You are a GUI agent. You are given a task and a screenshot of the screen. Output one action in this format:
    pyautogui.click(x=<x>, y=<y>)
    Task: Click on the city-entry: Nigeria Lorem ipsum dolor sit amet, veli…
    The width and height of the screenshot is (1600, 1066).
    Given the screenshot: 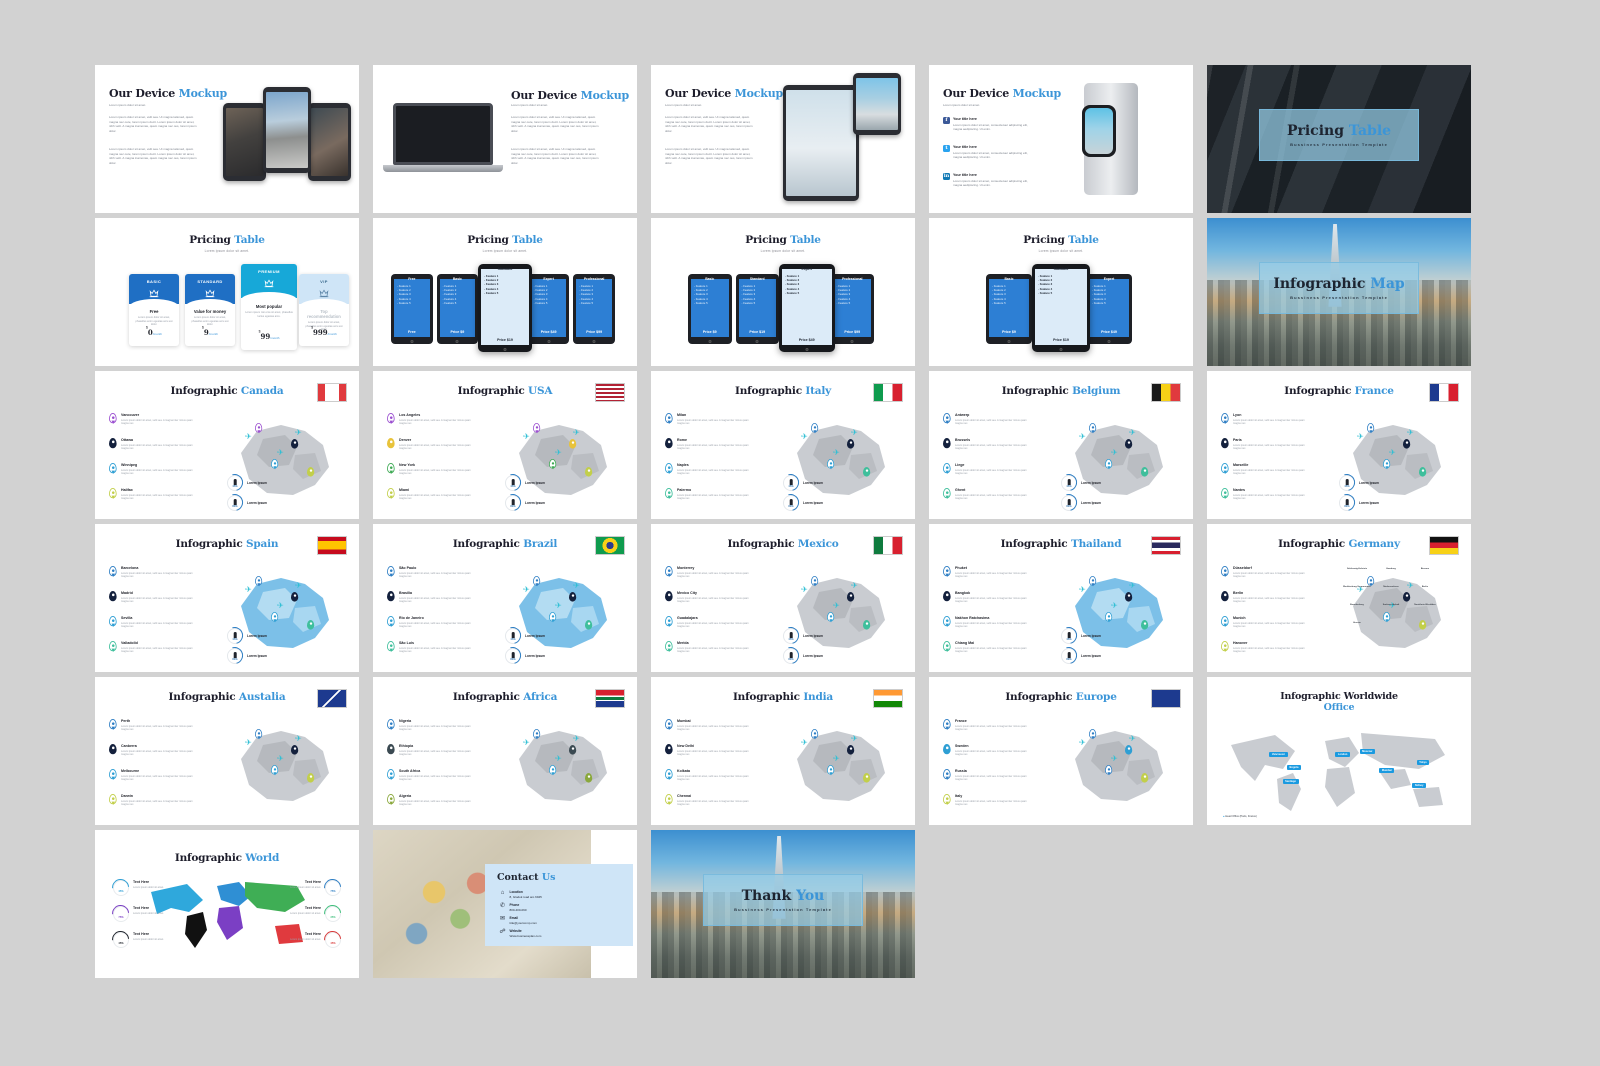 What is the action you would take?
    pyautogui.click(x=439, y=725)
    